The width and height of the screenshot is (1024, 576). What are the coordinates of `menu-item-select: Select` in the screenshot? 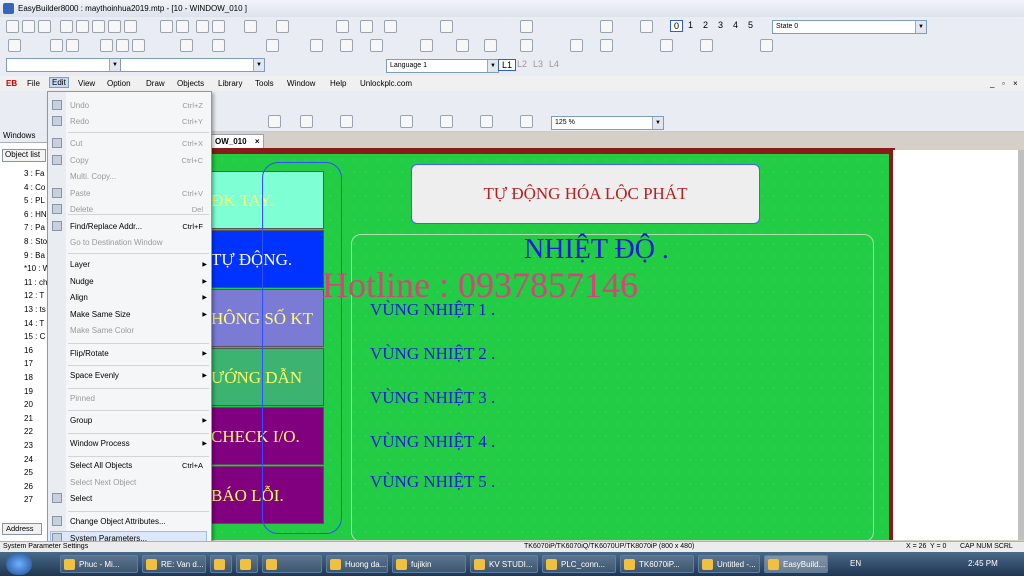 It's located at (81, 498).